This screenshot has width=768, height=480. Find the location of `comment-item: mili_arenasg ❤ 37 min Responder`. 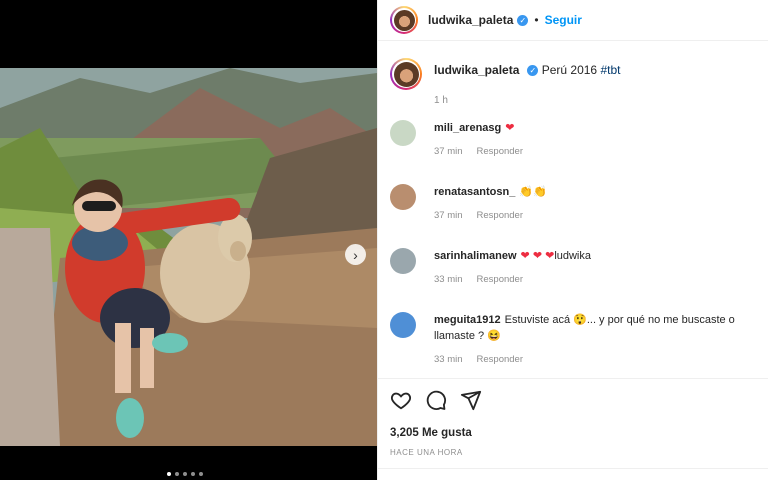

comment-item: mili_arenasg ❤ 37 min Responder is located at coordinates (573, 138).